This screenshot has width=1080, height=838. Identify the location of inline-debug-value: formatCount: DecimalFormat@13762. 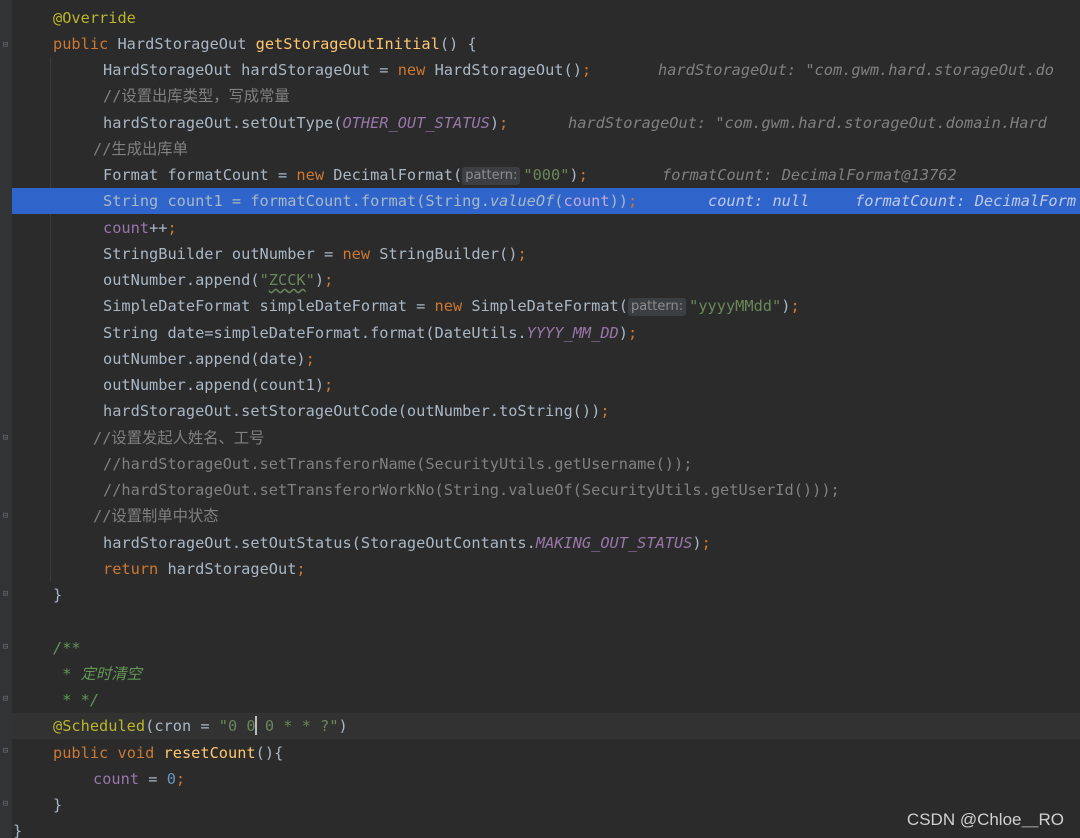
(809, 175).